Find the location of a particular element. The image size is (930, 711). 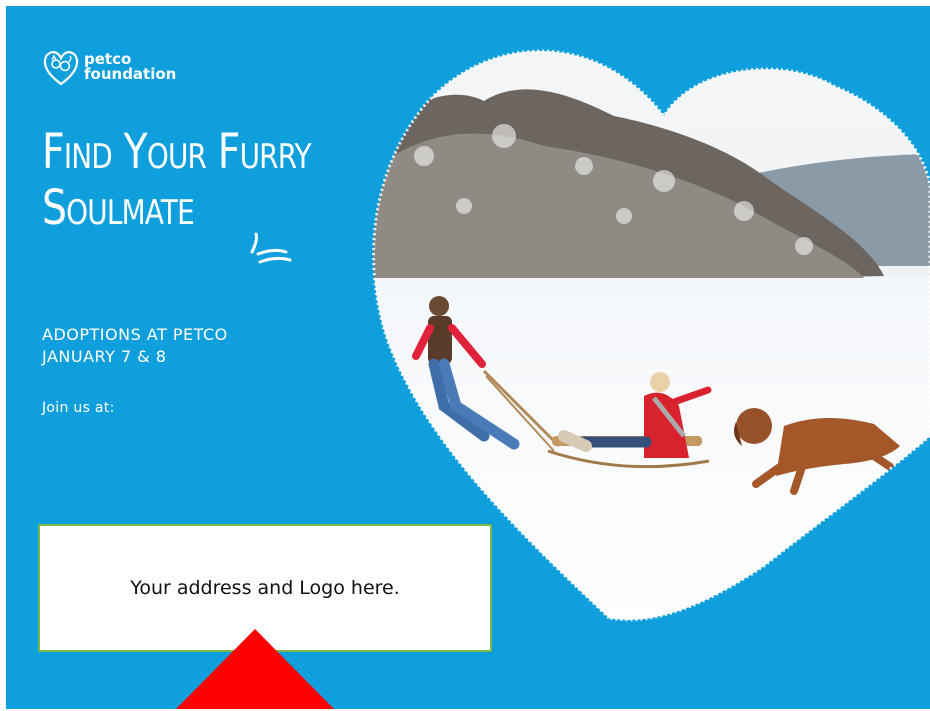

logo-line-2: foundation is located at coordinates (130, 74).